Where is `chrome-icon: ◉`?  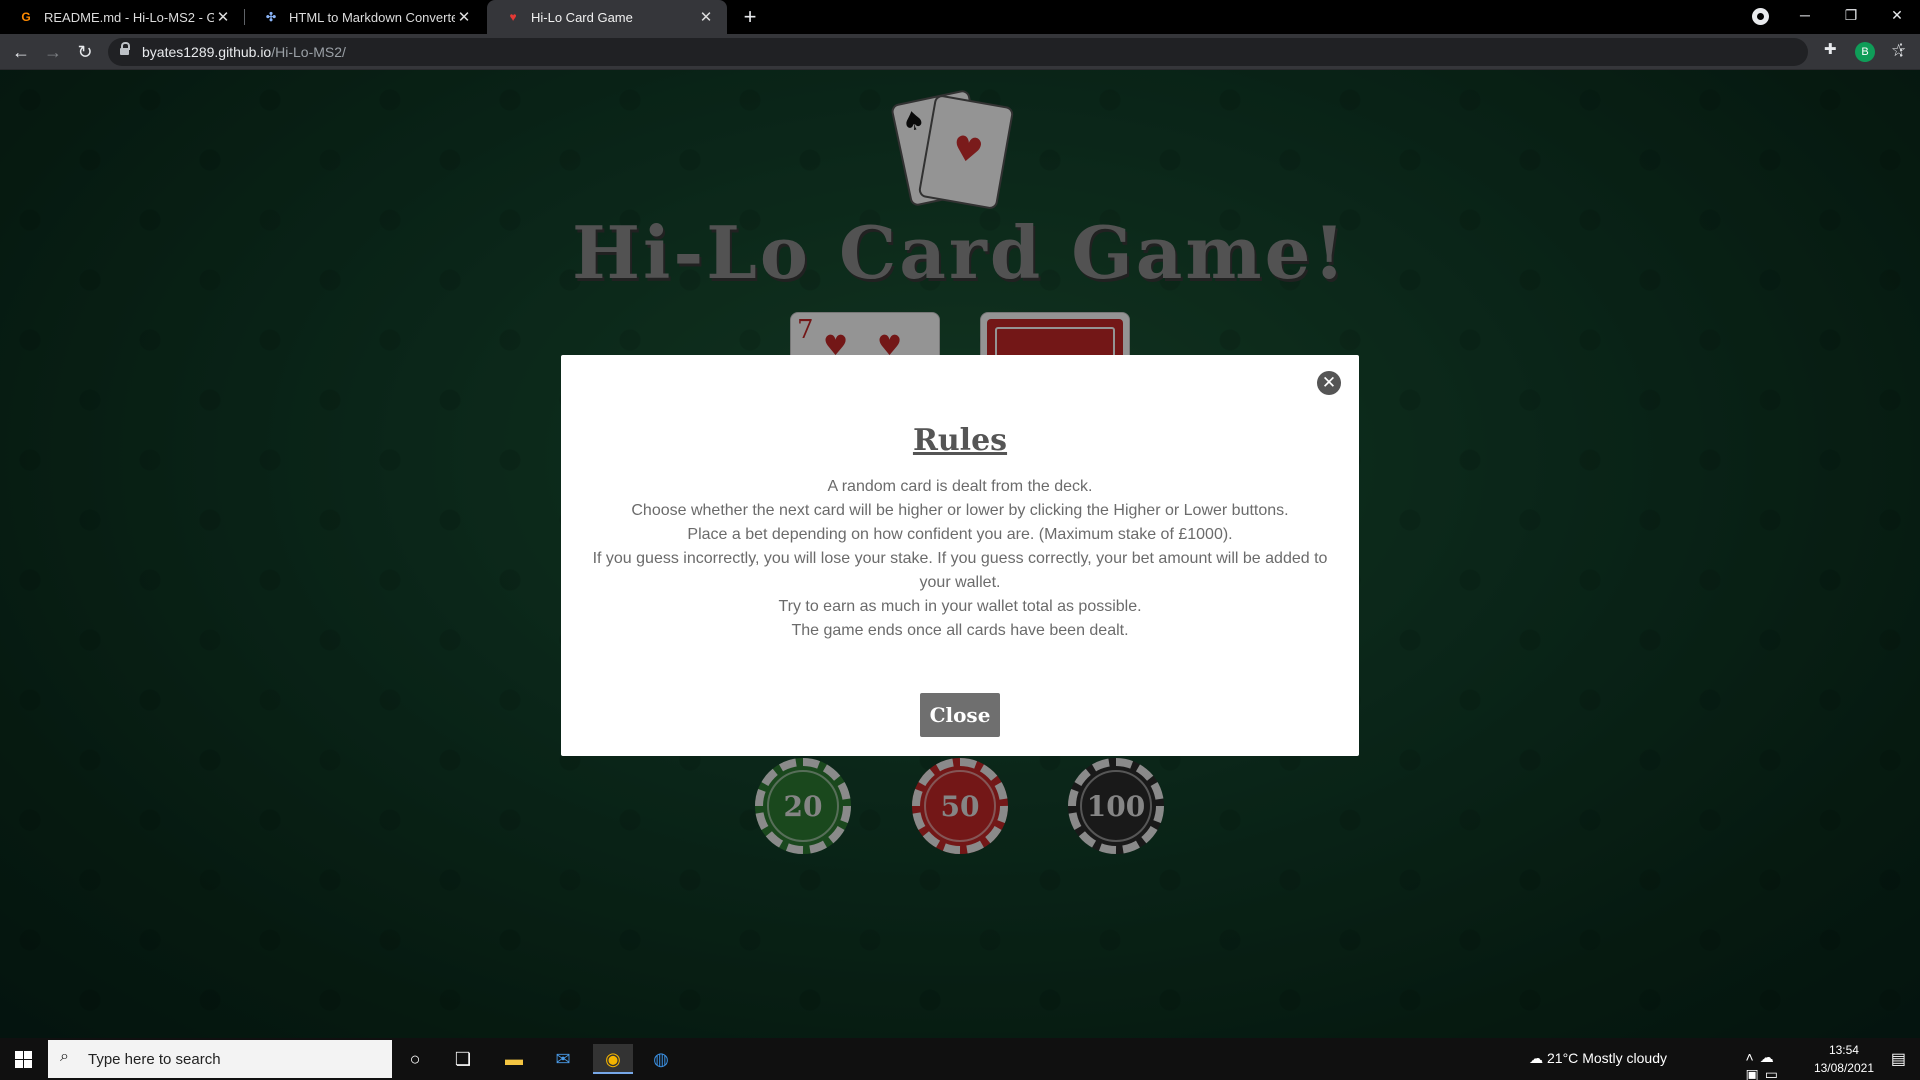 chrome-icon: ◉ is located at coordinates (613, 1059).